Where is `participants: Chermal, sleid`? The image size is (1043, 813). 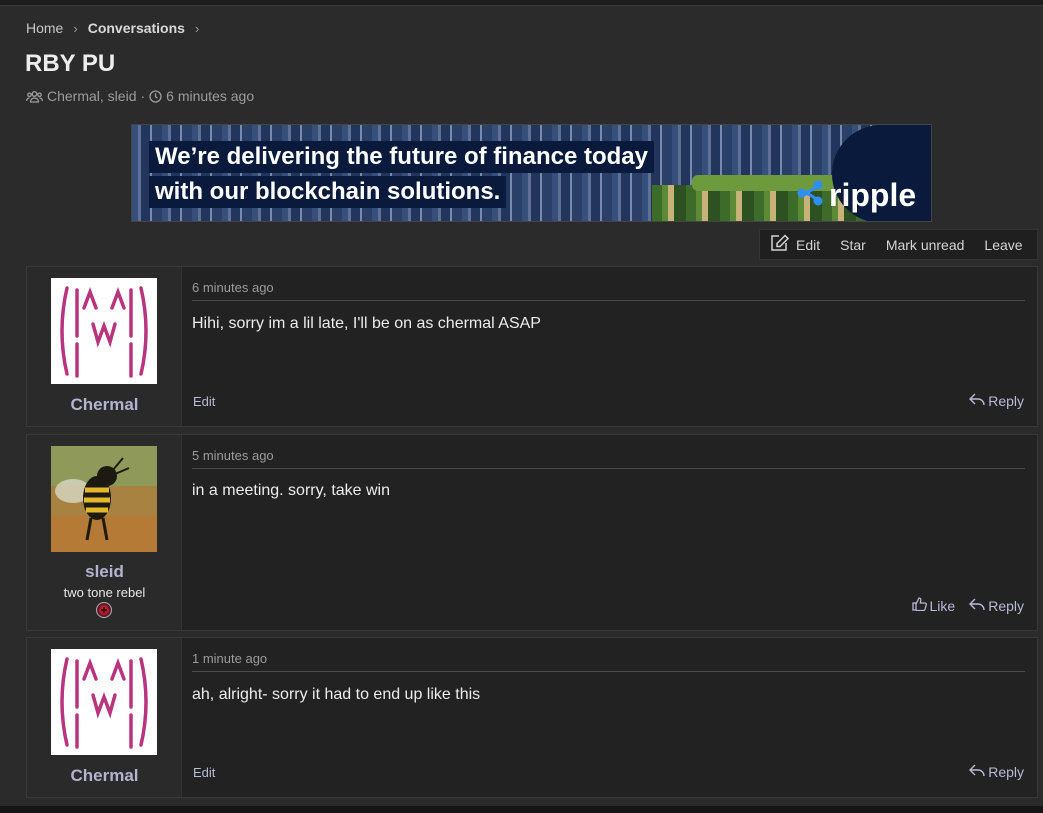
participants: Chermal, sleid is located at coordinates (91, 96).